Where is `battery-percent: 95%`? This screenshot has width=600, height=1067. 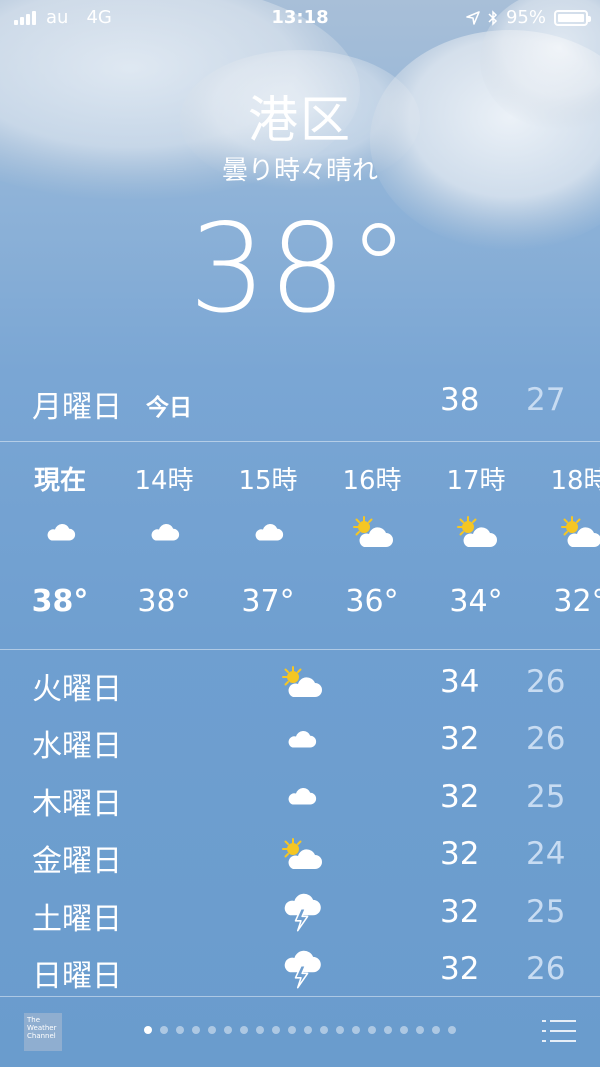
battery-percent: 95% is located at coordinates (525, 17).